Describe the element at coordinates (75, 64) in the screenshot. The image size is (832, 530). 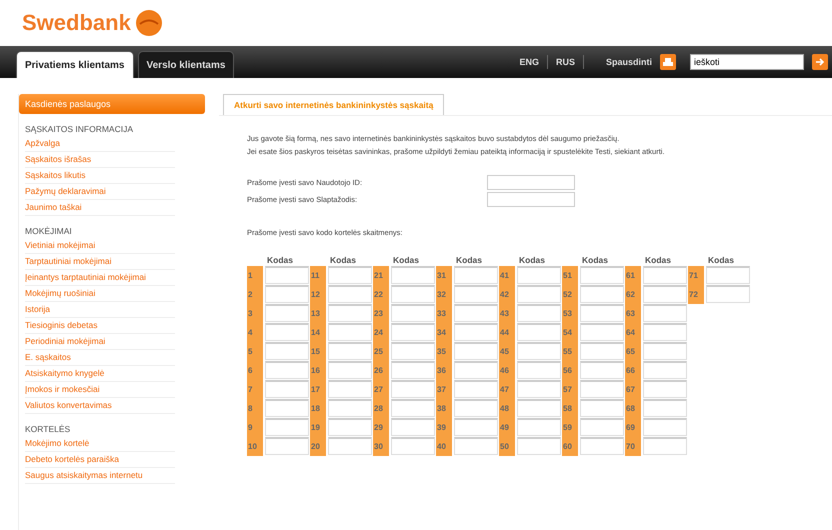
I see `nav-tab: Privatiems klientams` at that location.